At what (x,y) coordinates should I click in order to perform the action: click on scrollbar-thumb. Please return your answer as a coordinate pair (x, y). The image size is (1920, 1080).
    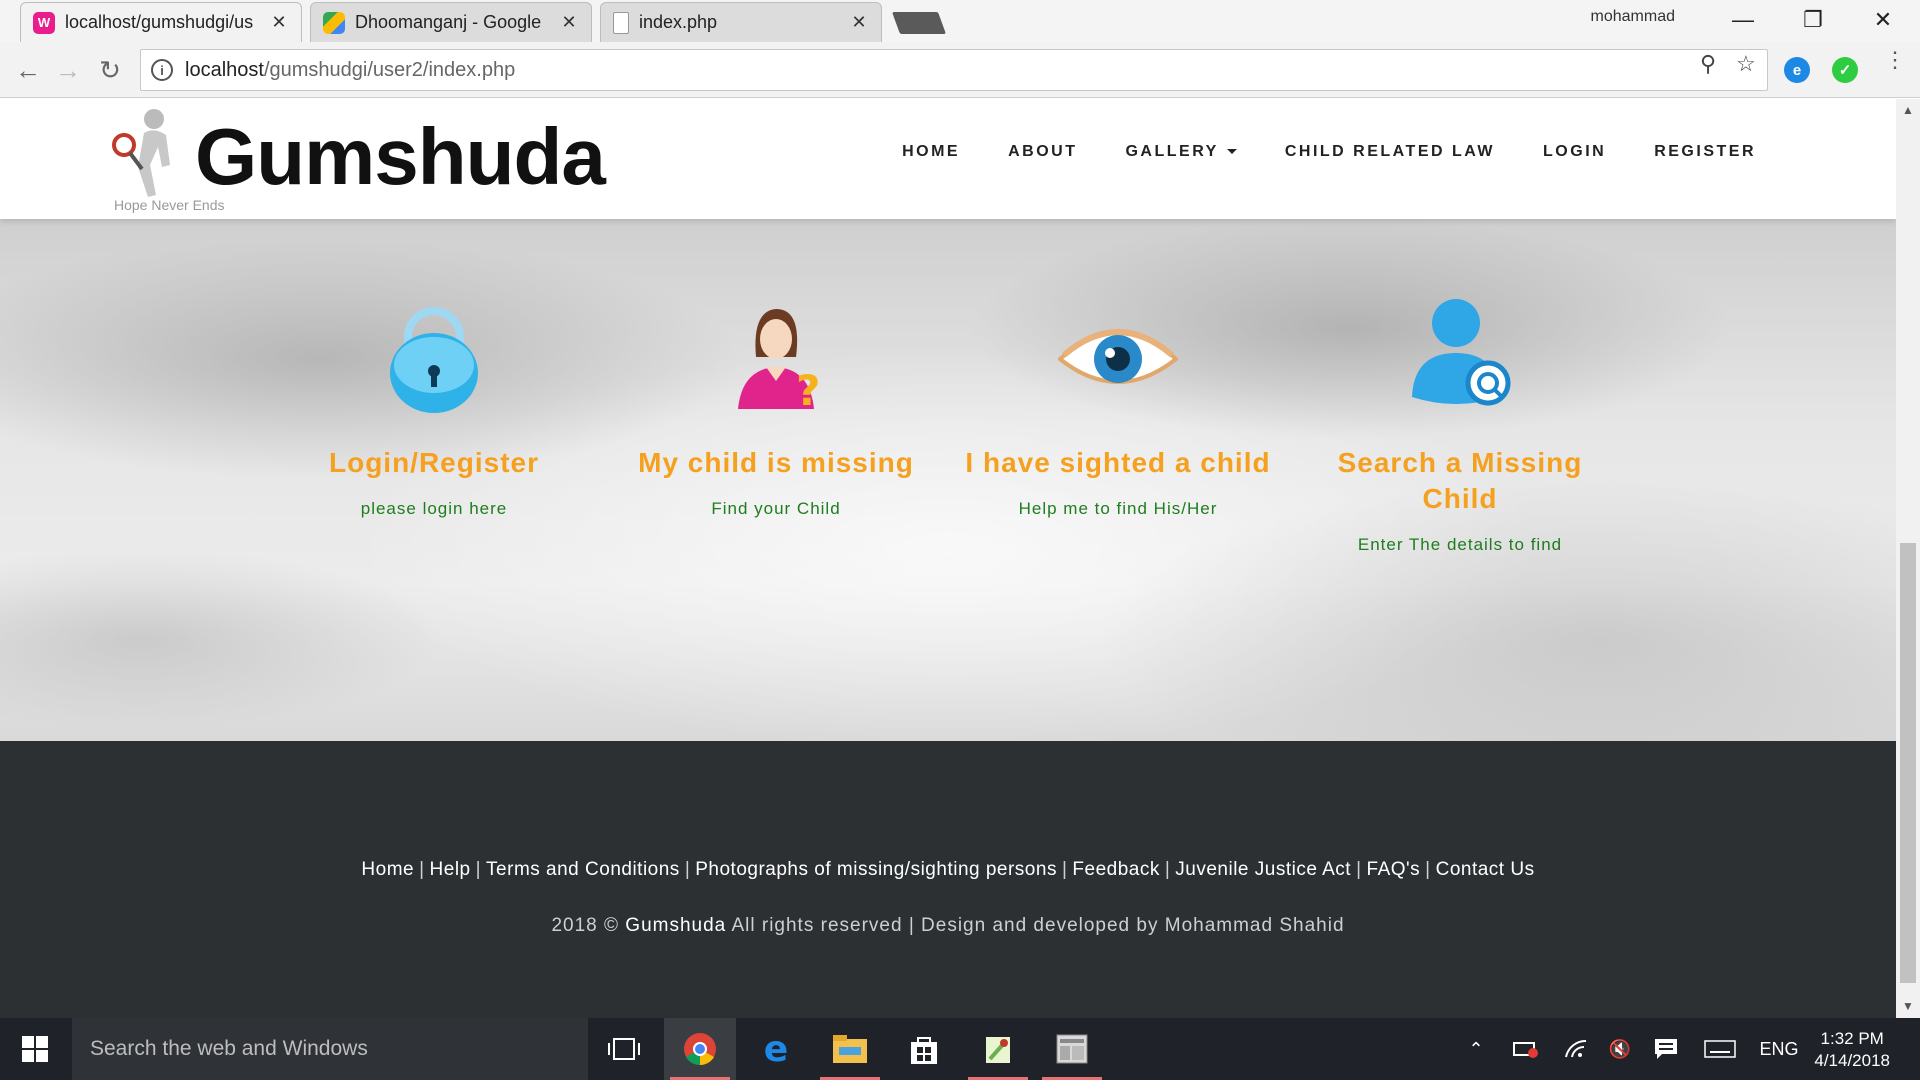
    Looking at the image, I should click on (1908, 763).